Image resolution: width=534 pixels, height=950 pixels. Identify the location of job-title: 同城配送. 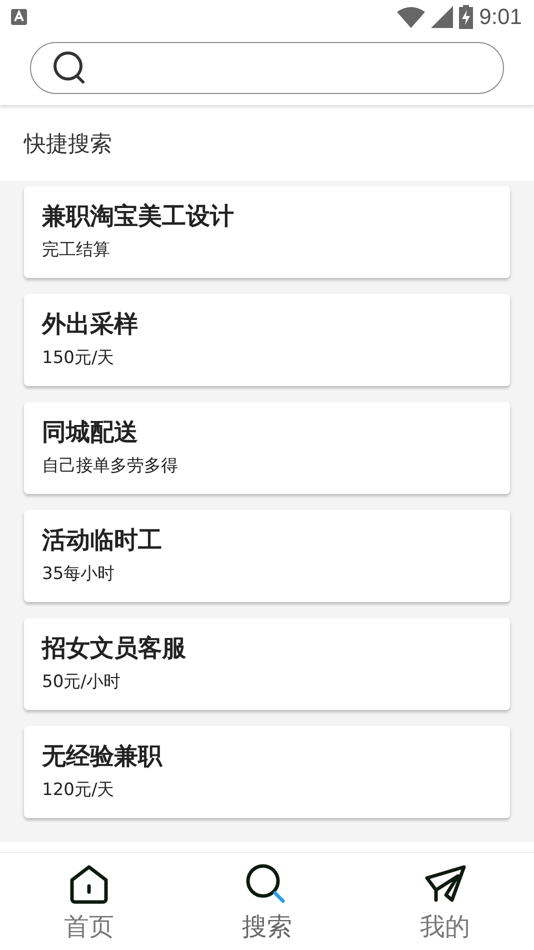
(90, 432).